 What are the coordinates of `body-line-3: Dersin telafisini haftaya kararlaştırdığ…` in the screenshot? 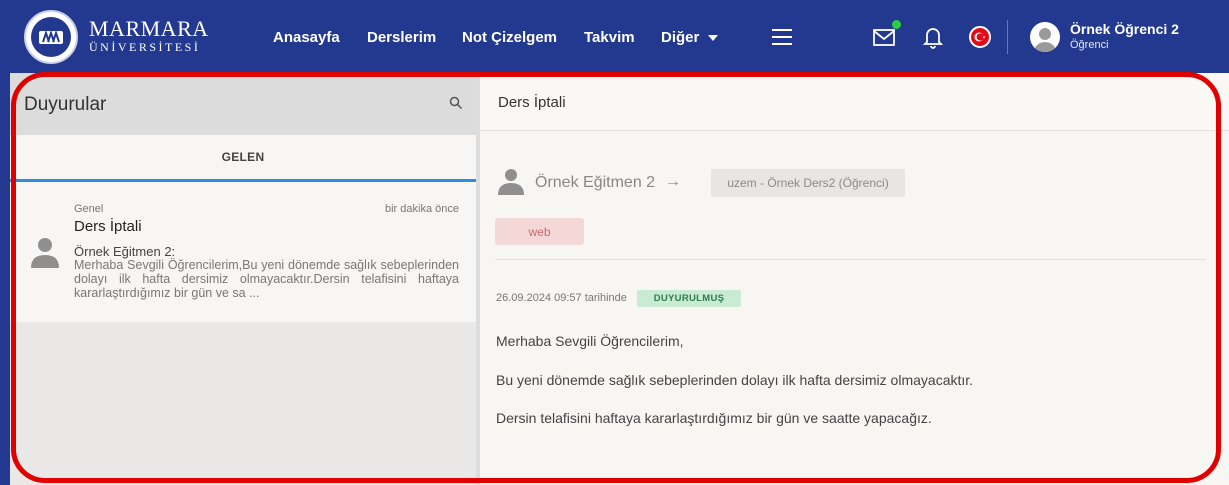 It's located at (714, 418).